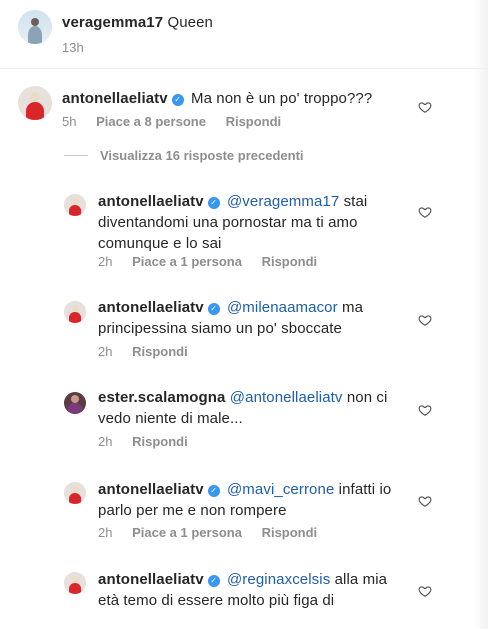 The height and width of the screenshot is (629, 488). Describe the element at coordinates (112, 22) in the screenshot. I see `username: veragemma17` at that location.